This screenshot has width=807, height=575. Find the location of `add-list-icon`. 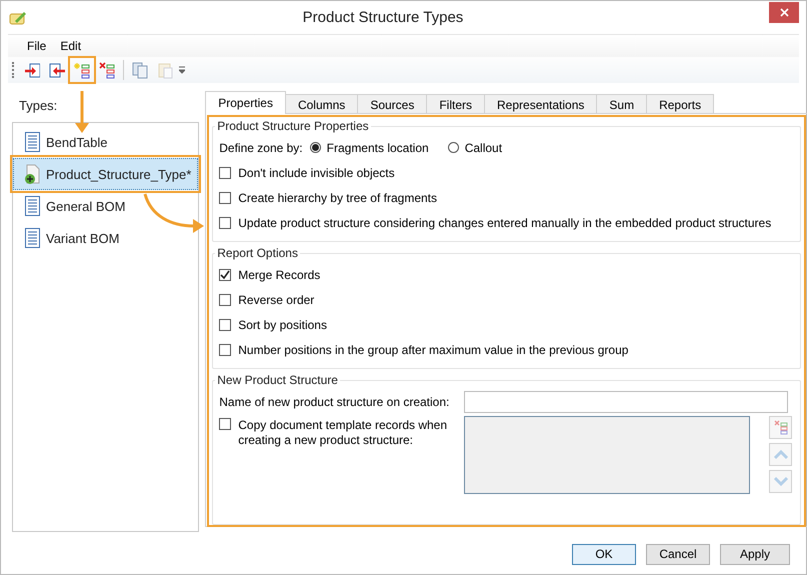

add-list-icon is located at coordinates (82, 70).